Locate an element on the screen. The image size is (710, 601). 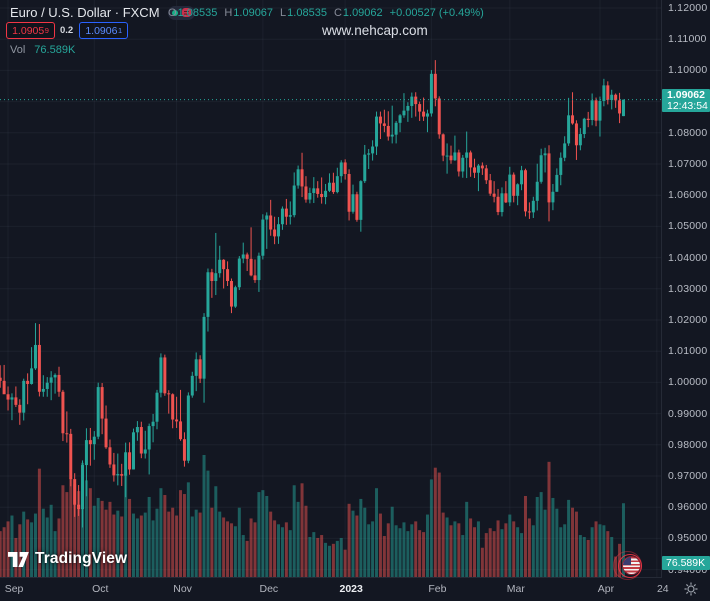
close-value: 1.09062 is located at coordinates (362, 13).